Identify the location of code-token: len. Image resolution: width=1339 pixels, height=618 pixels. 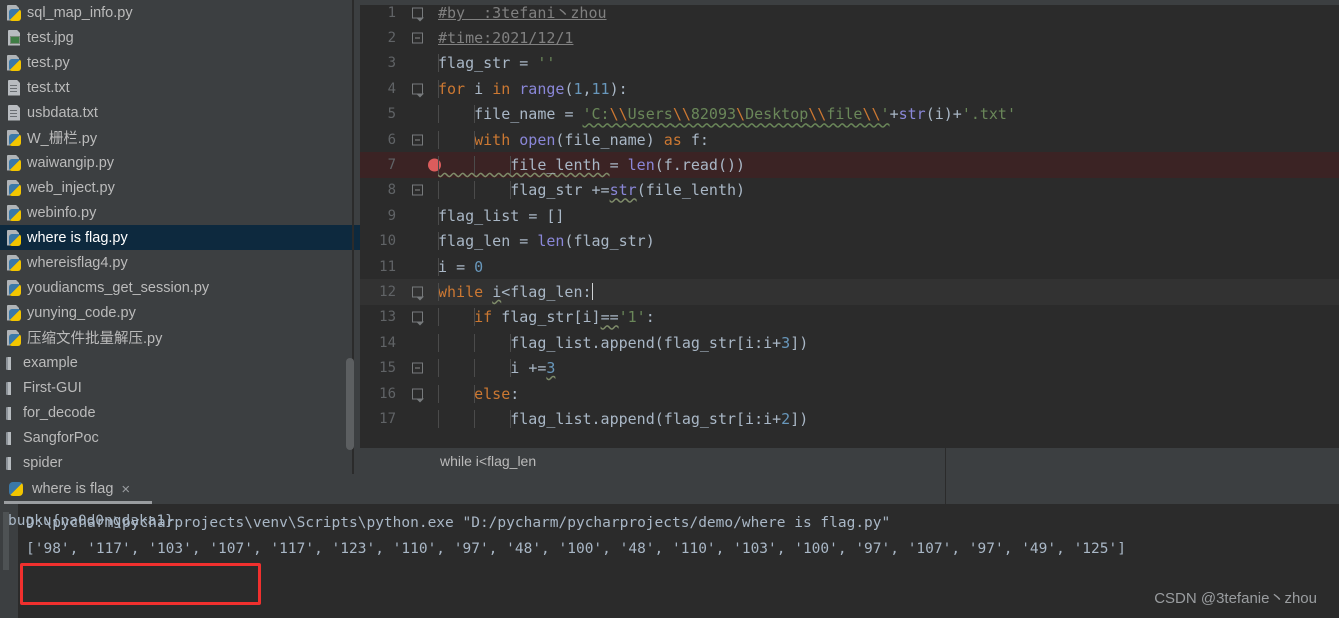
(641, 165).